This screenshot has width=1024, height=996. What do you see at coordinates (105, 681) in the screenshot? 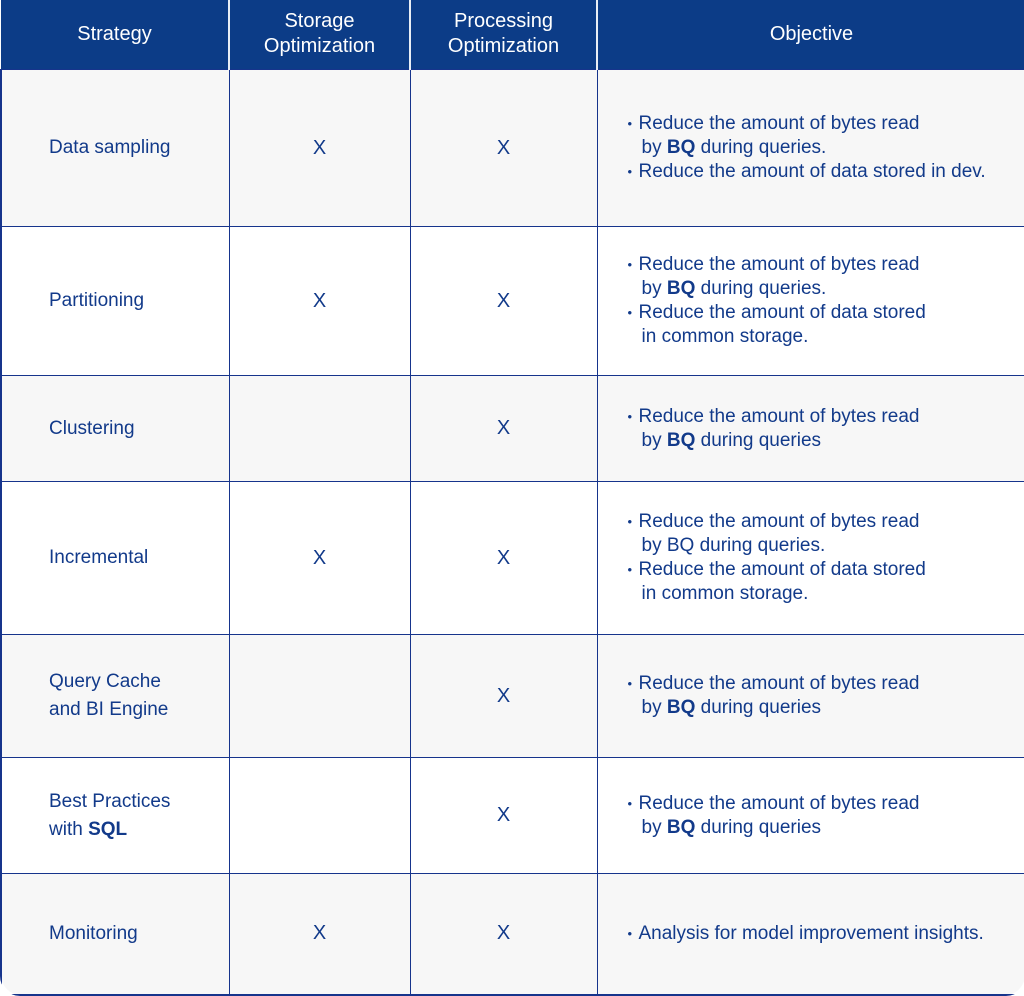
I see `strategy-label-line1: Query Cache` at bounding box center [105, 681].